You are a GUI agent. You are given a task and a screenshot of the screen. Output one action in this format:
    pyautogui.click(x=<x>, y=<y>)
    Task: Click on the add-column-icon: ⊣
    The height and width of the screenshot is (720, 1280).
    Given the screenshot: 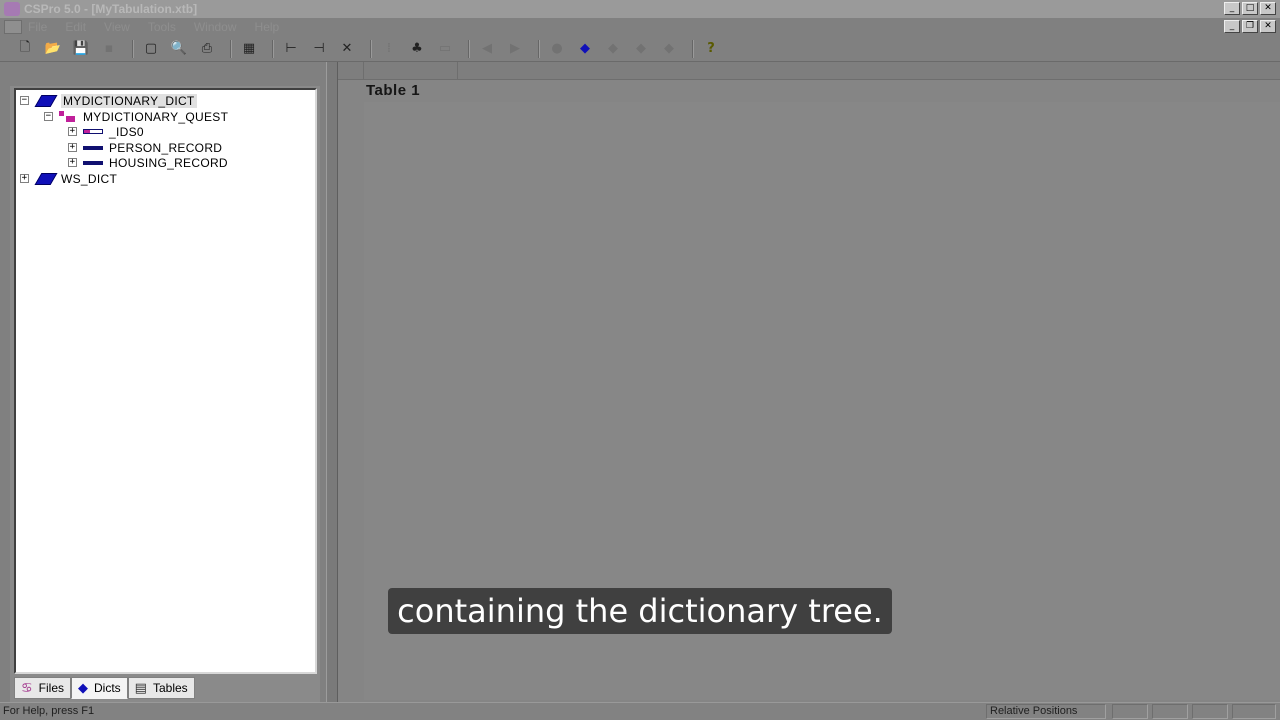 What is the action you would take?
    pyautogui.click(x=319, y=49)
    